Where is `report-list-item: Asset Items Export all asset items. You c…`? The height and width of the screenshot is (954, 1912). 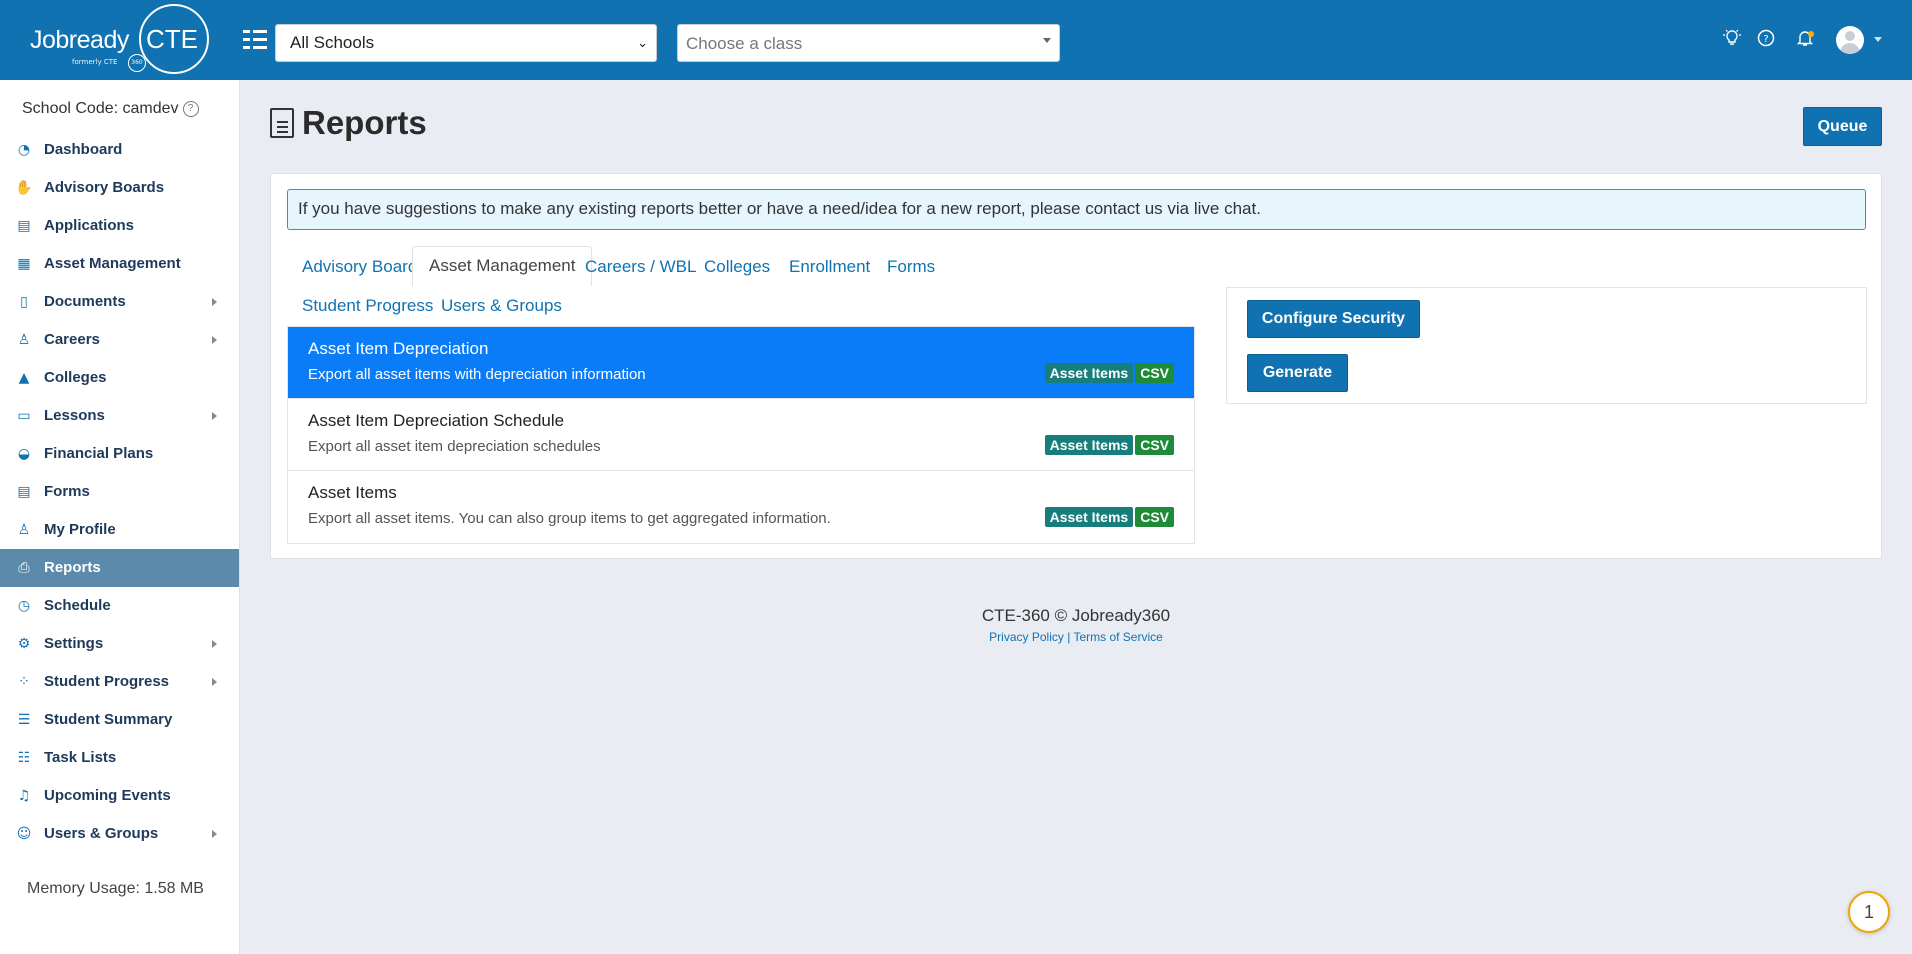 report-list-item: Asset Items Export all asset items. You c… is located at coordinates (741, 507).